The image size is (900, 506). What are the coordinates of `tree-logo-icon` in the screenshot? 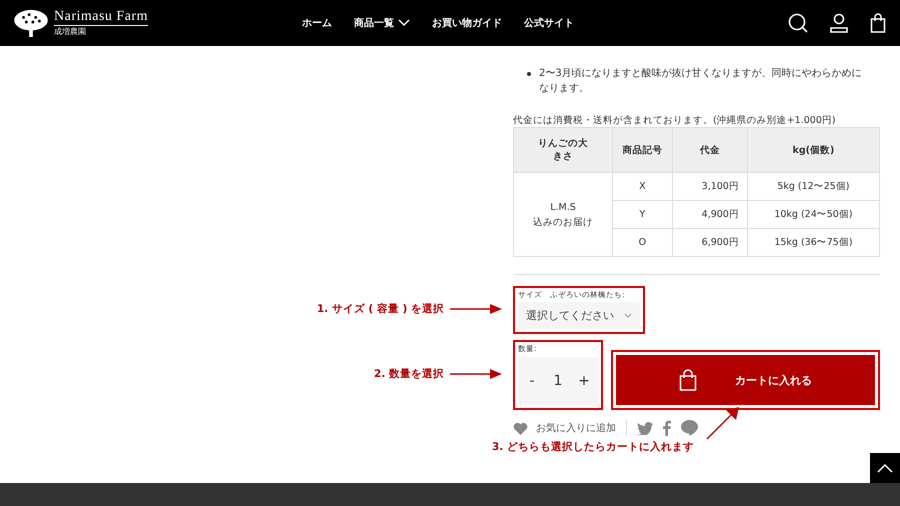 It's located at (31, 23).